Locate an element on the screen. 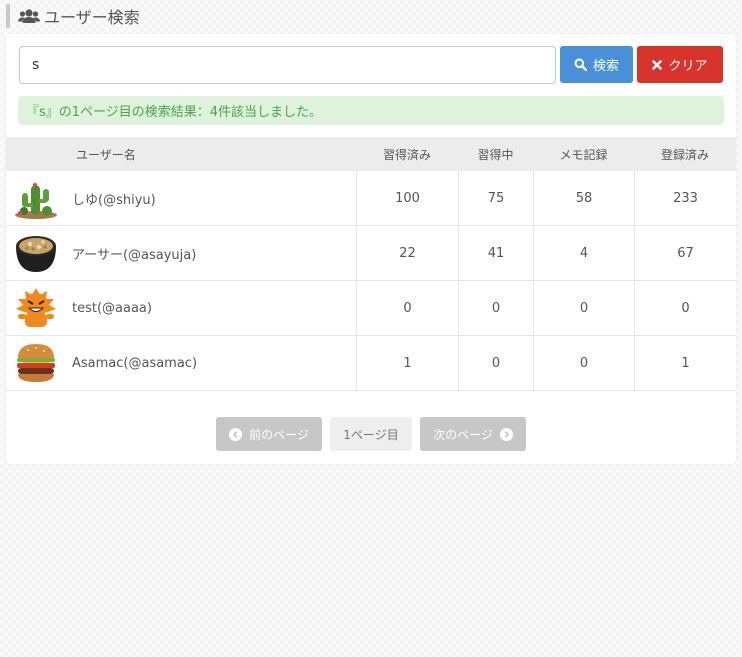  header-avatar-spacer is located at coordinates (36, 154).